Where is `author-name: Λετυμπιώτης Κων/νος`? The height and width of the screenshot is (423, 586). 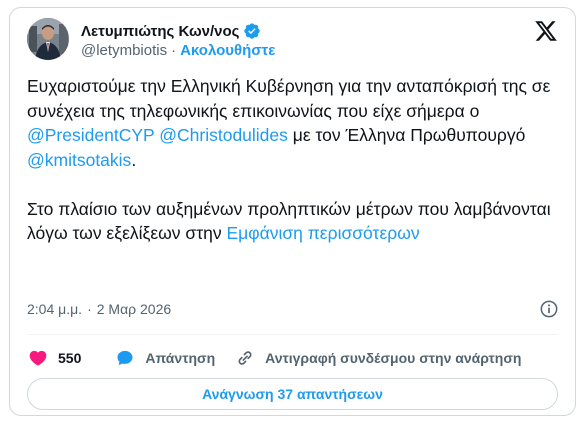 author-name: Λετυμπιώτης Κων/νος is located at coordinates (171, 31).